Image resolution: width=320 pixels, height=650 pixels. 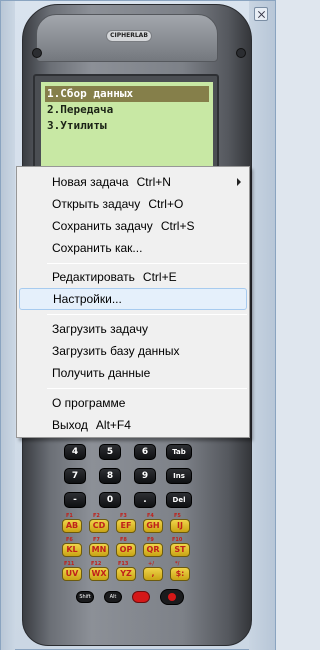 I want to click on key-9: 9, so click(x=145, y=476).